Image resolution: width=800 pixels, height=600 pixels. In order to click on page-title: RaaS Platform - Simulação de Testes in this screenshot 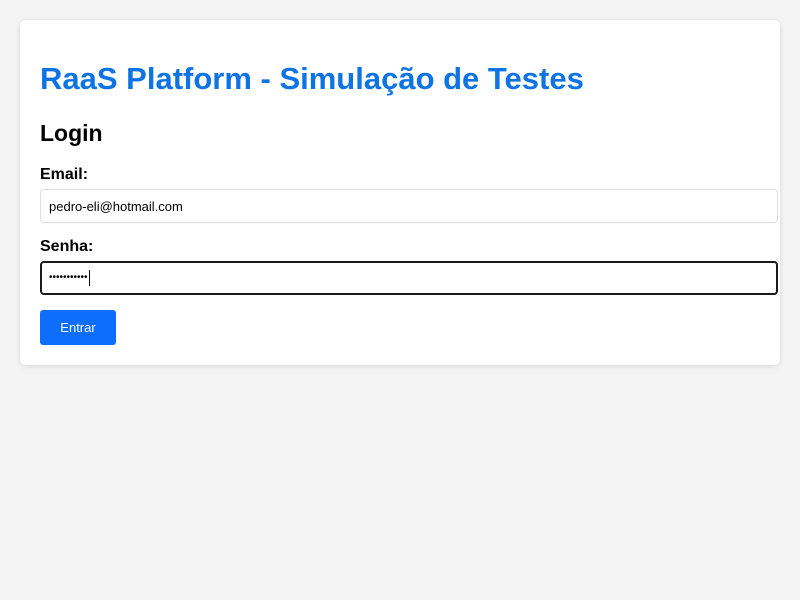, I will do `click(312, 78)`.